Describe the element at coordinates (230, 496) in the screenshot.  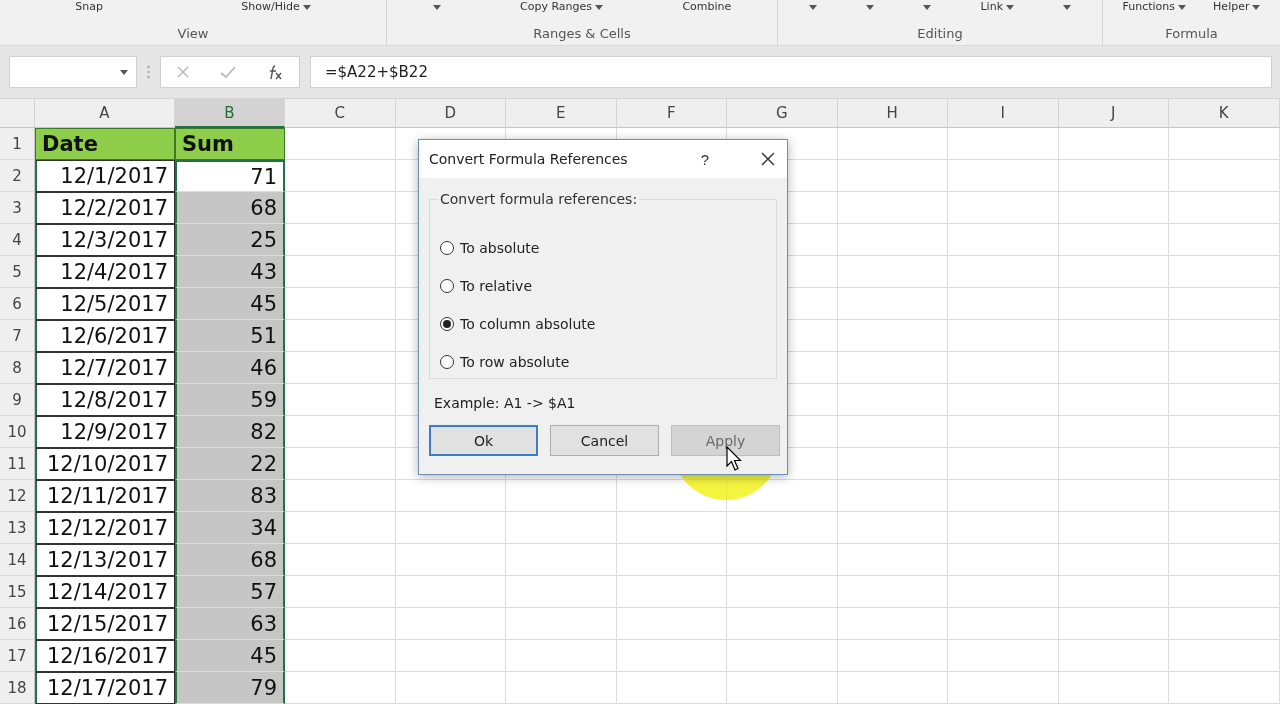
I see `sum-cell: 83` at that location.